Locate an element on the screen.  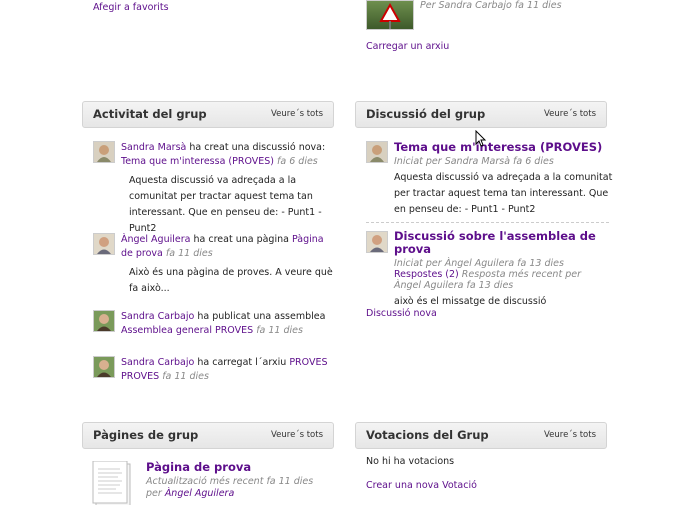
votes-title: Votacions del Grup is located at coordinates (427, 435).